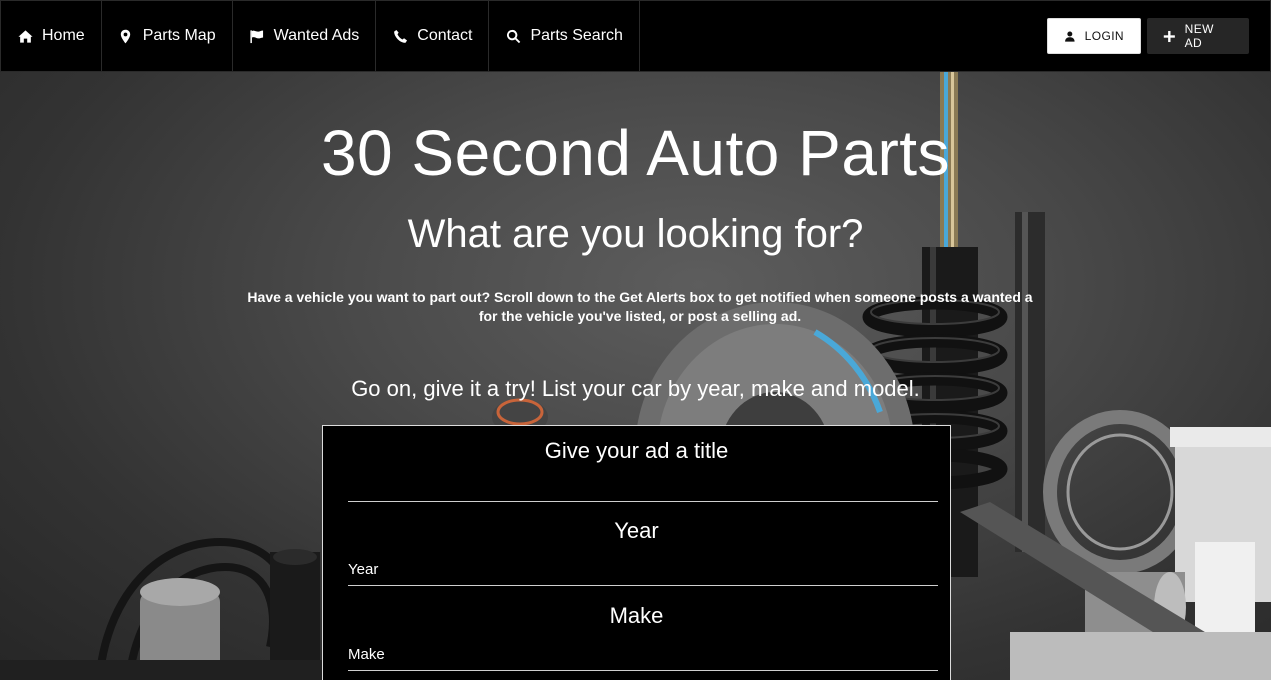  What do you see at coordinates (400, 36) in the screenshot?
I see `phone-icon` at bounding box center [400, 36].